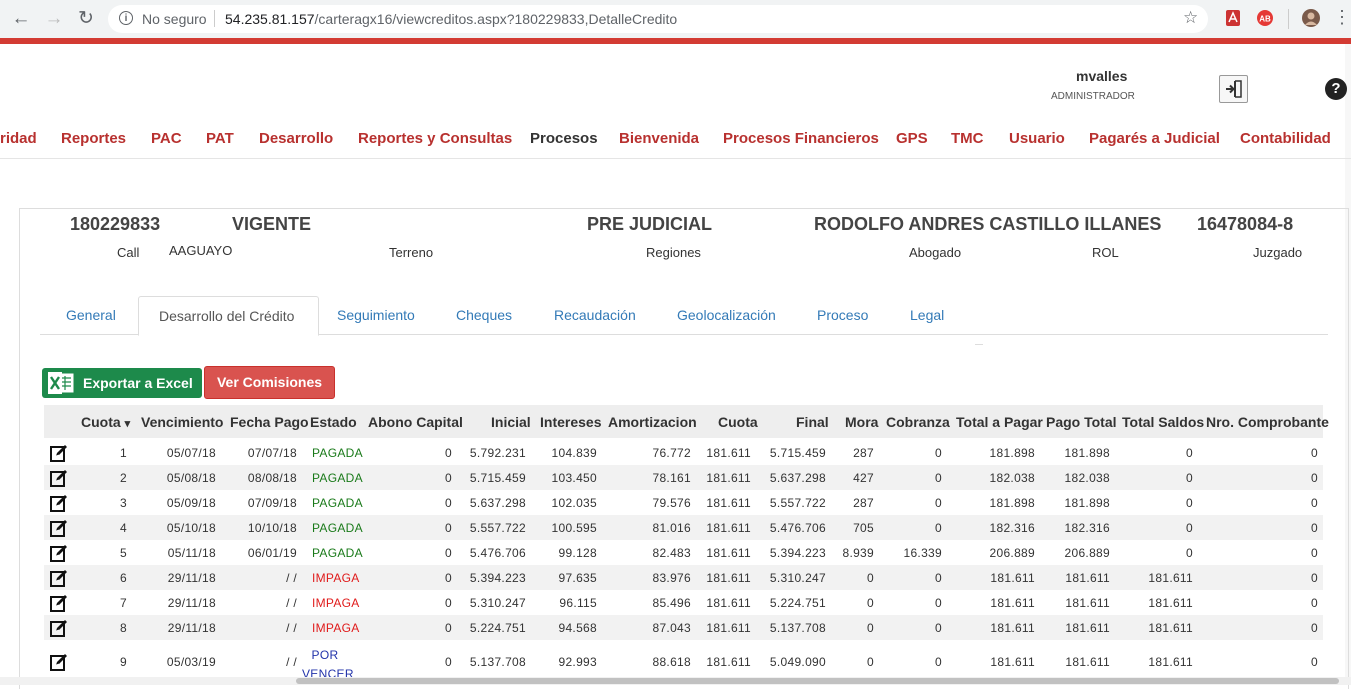  Describe the element at coordinates (671, 628) in the screenshot. I see `cell-amort: 87.043` at that location.